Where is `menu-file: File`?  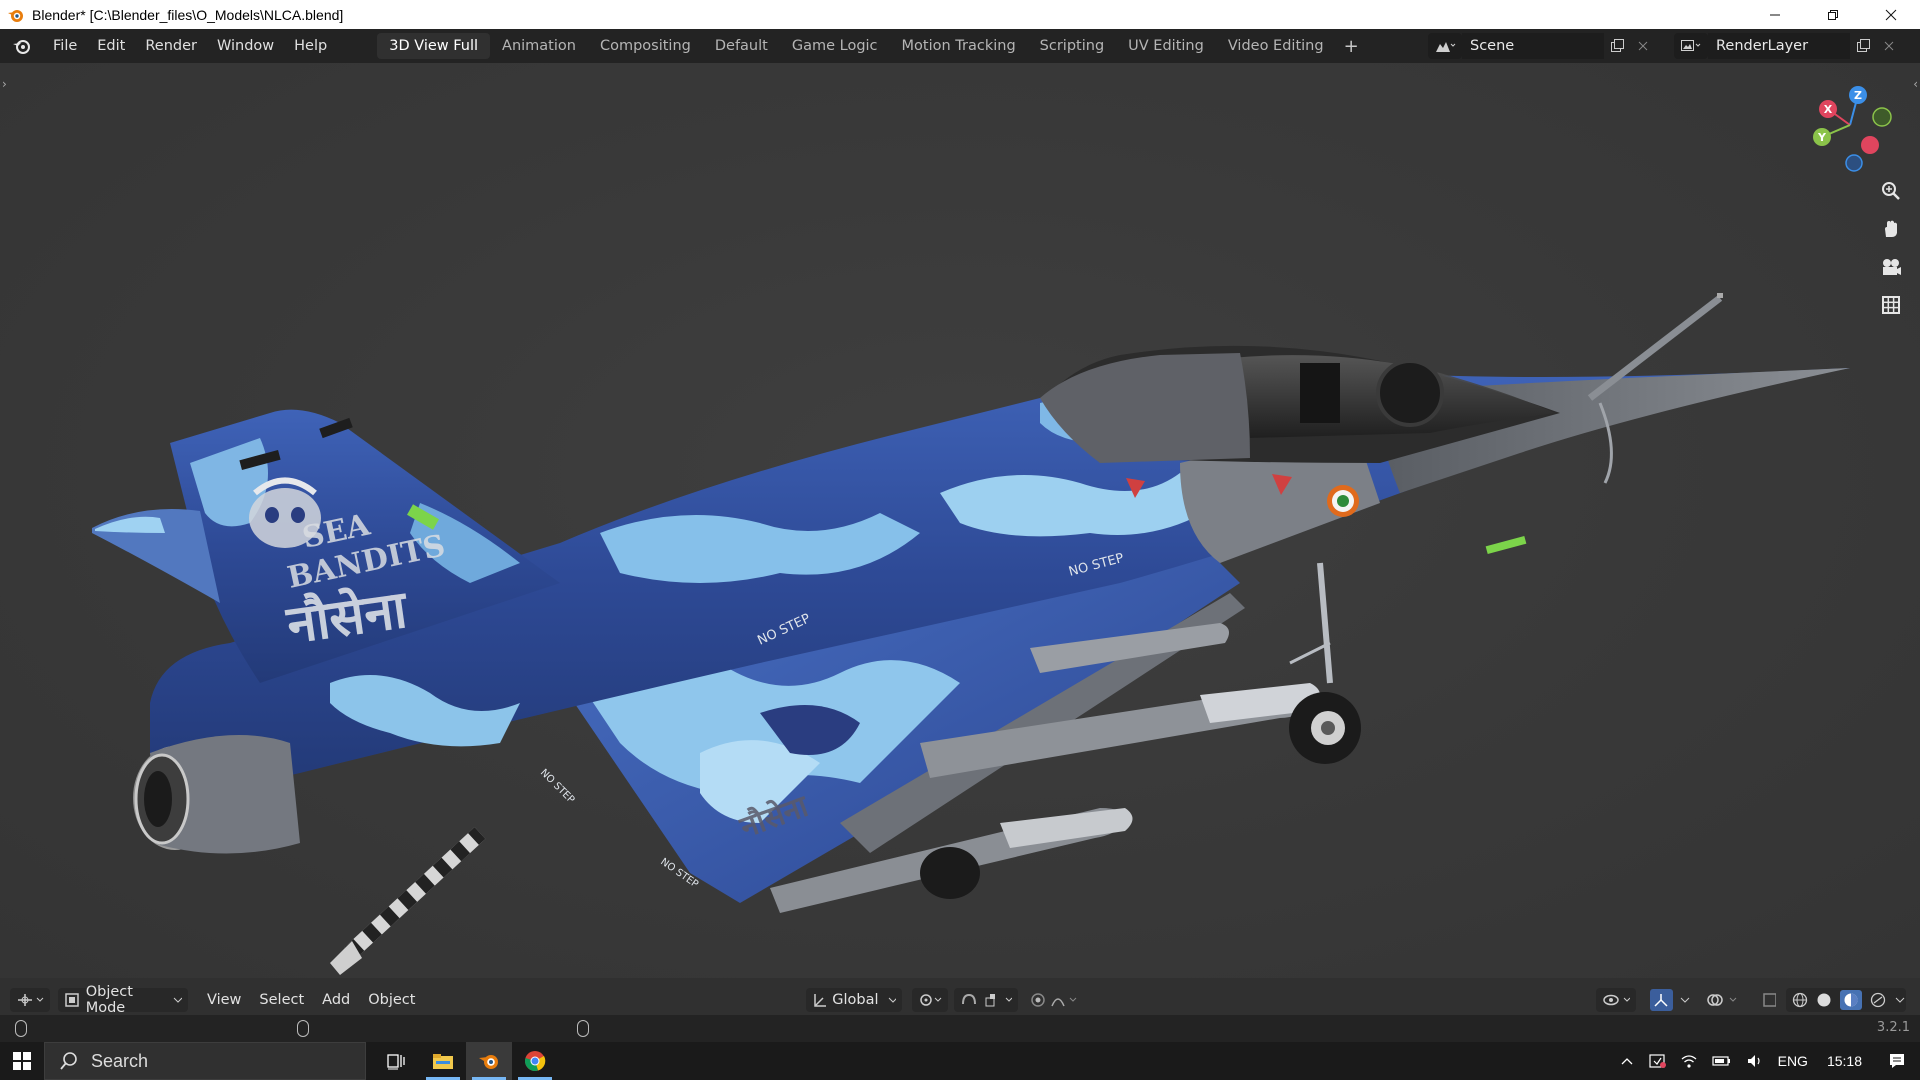 menu-file: File is located at coordinates (65, 46).